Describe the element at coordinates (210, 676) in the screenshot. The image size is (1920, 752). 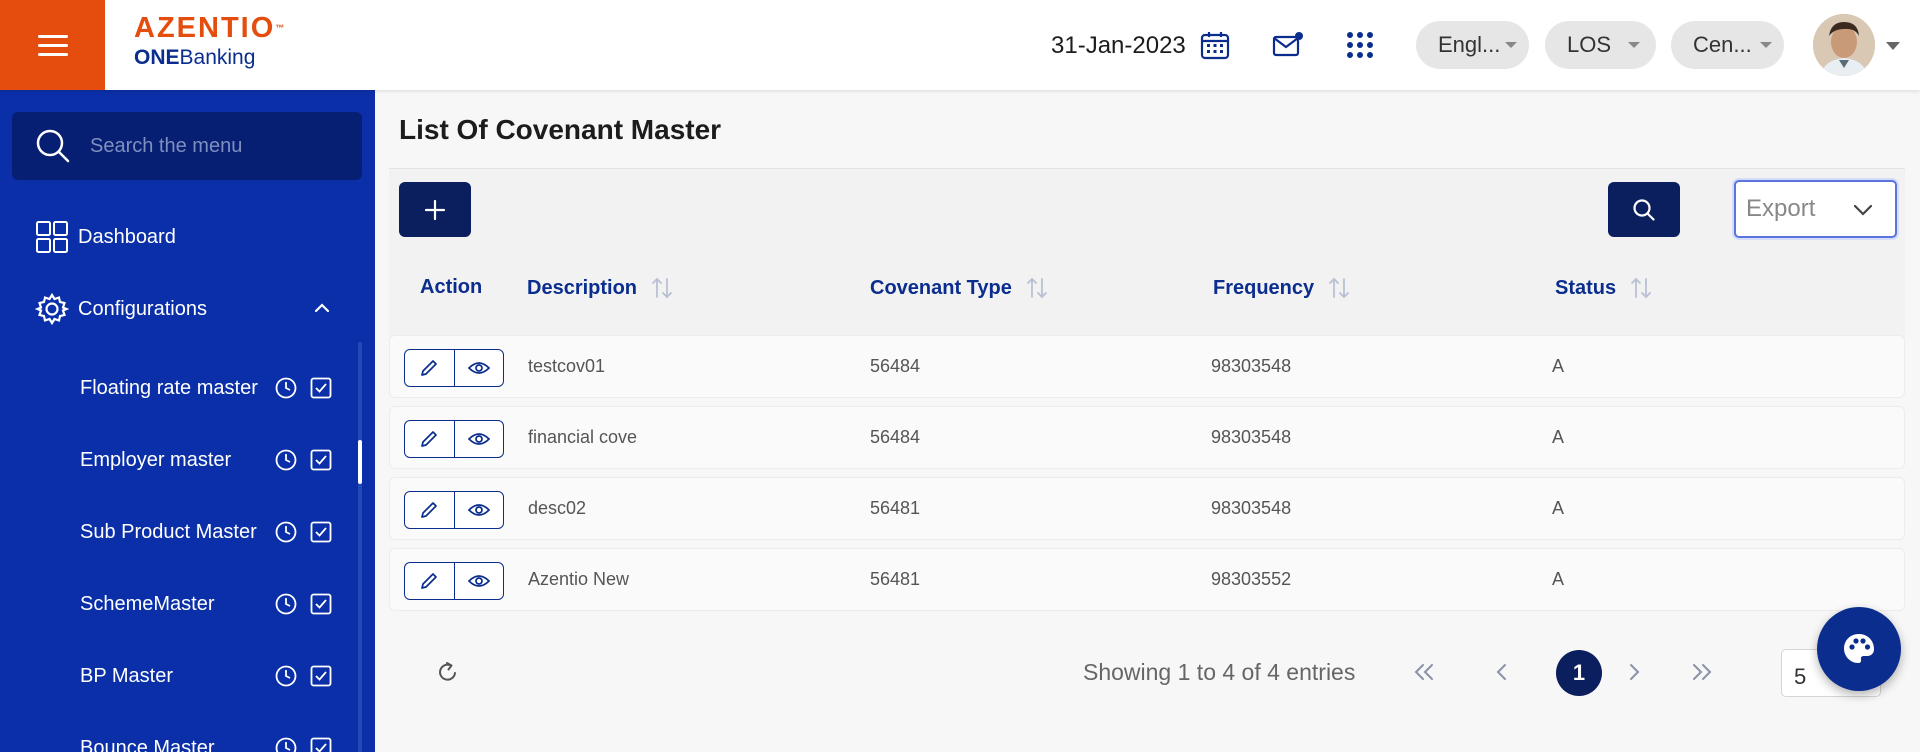
I see `sidebar-item-bp-master: BP Master` at that location.